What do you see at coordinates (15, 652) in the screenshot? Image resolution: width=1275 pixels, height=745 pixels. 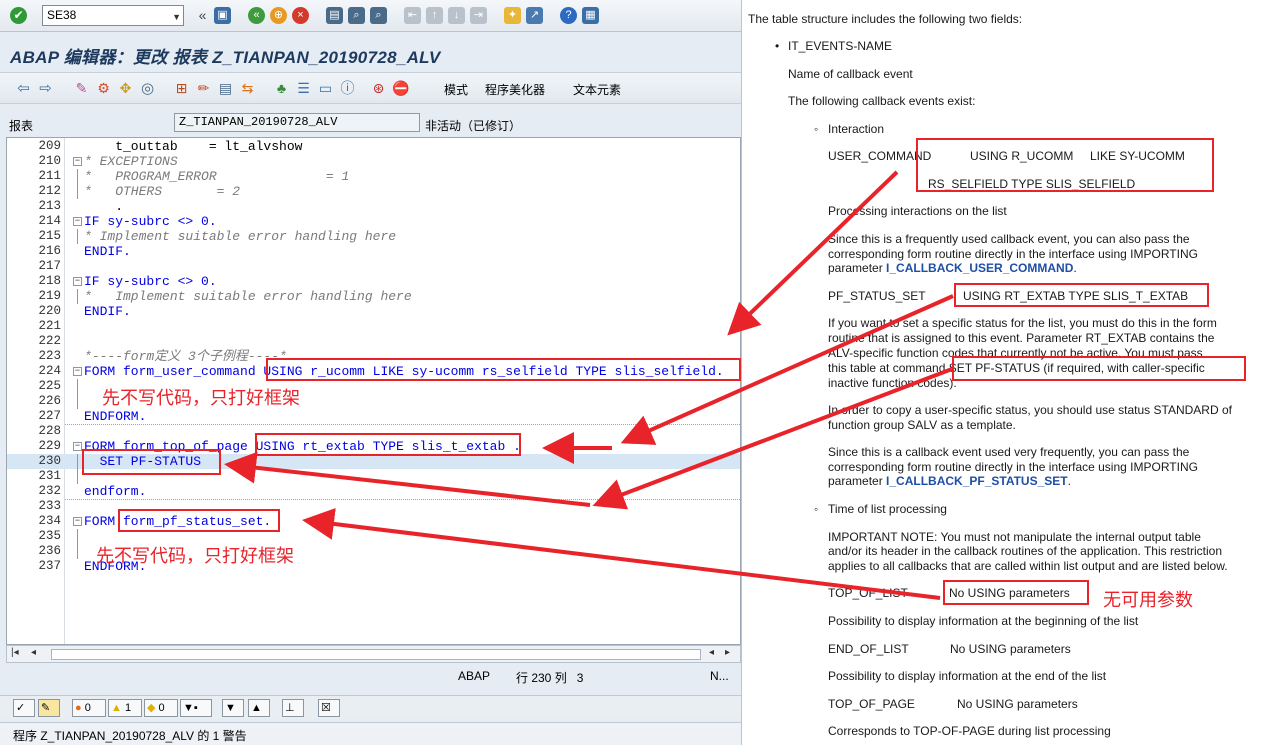 I see `scroll-first-icon: |◂` at bounding box center [15, 652].